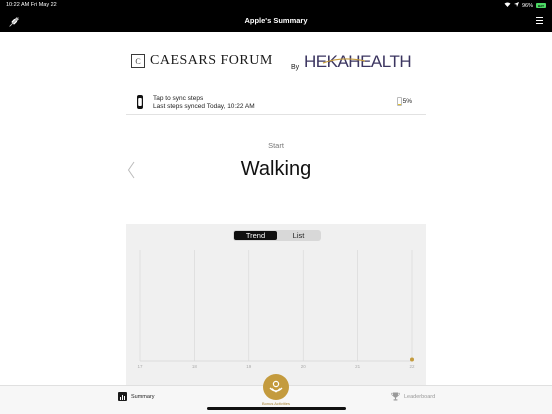  Describe the element at coordinates (399, 101) in the screenshot. I see `device-battery-icon` at that location.